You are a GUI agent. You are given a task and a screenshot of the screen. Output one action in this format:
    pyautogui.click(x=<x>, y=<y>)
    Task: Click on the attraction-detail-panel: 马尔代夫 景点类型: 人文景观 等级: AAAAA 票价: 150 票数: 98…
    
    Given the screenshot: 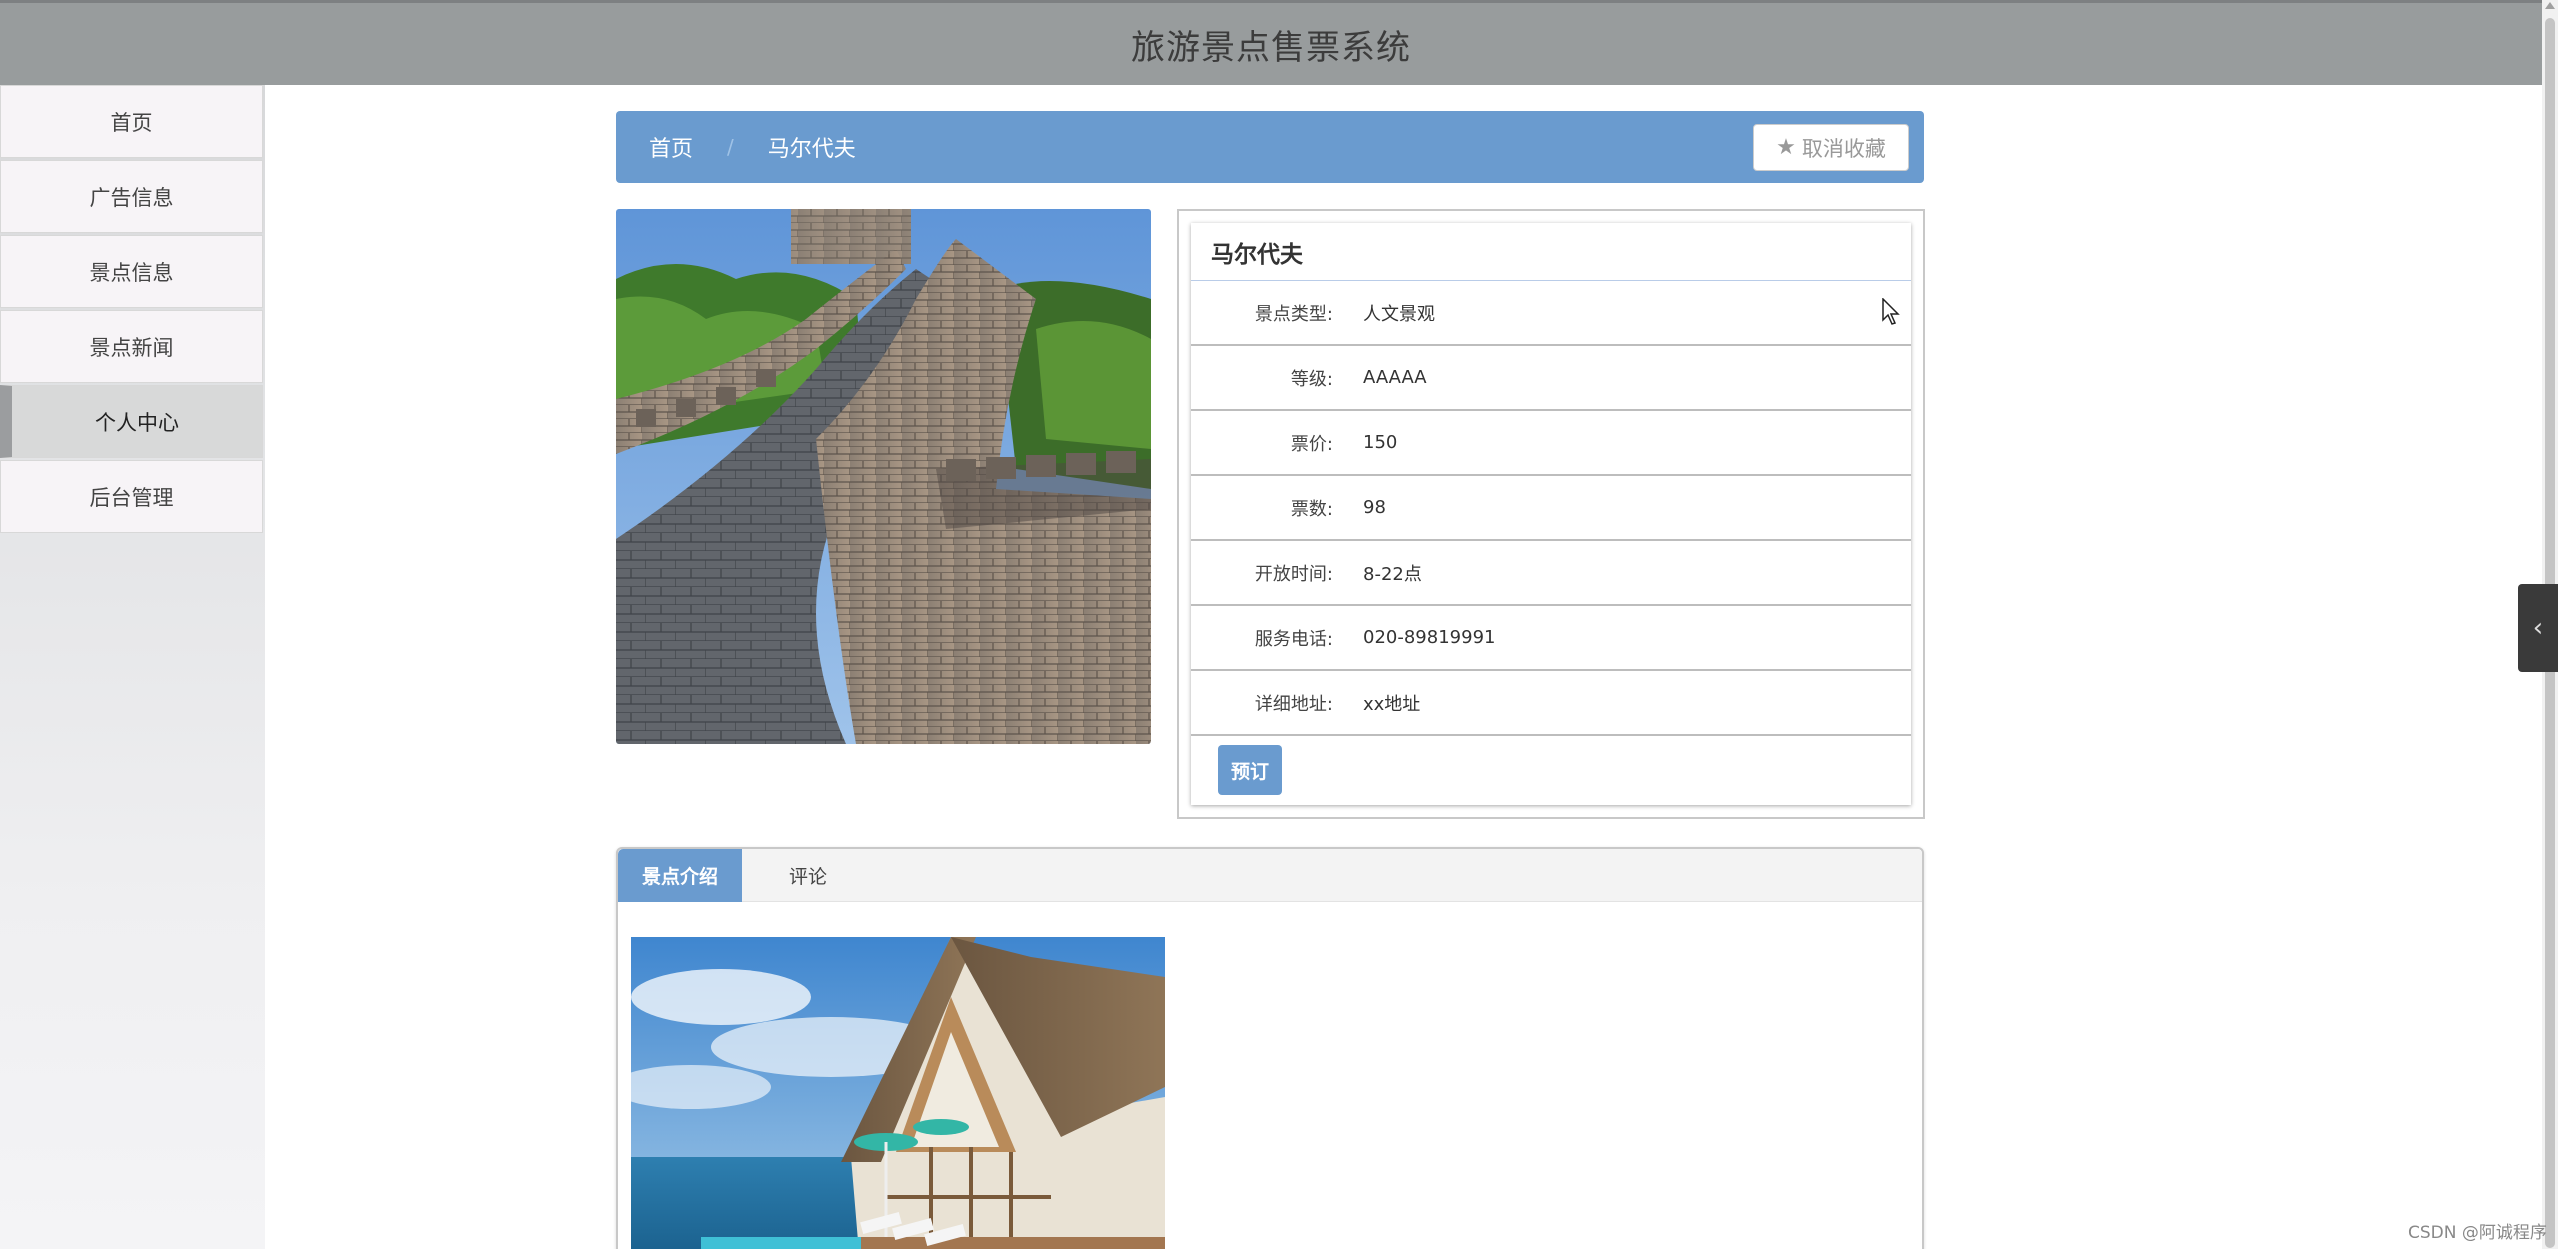 What is the action you would take?
    pyautogui.click(x=1551, y=514)
    